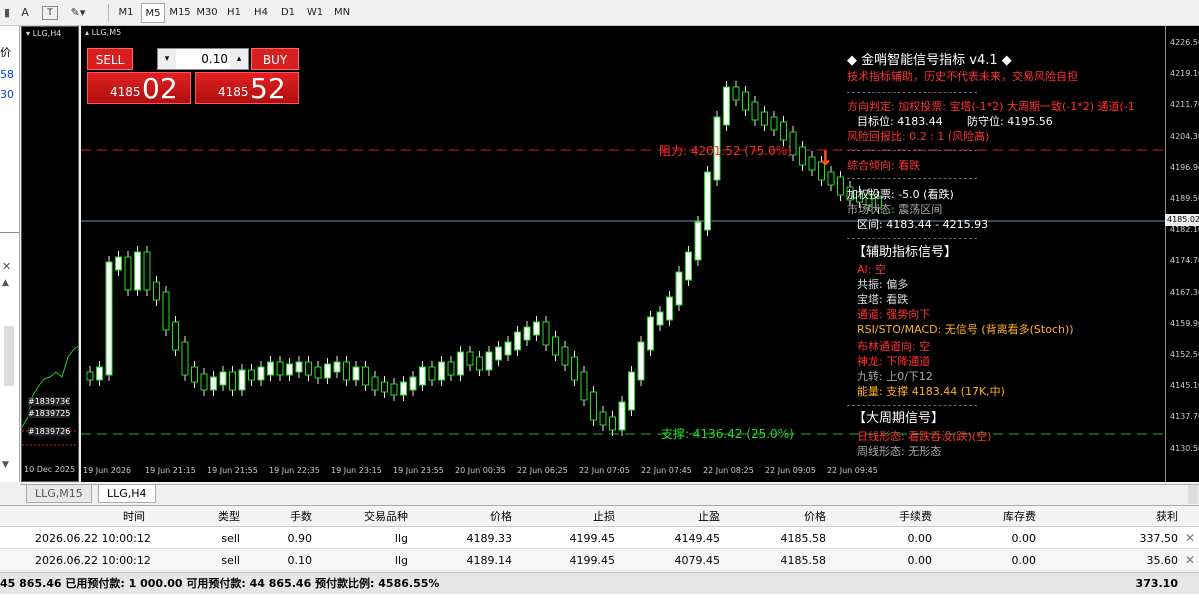 This screenshot has width=1199, height=598. What do you see at coordinates (49, 413) in the screenshot?
I see `order-label: #1839725` at bounding box center [49, 413].